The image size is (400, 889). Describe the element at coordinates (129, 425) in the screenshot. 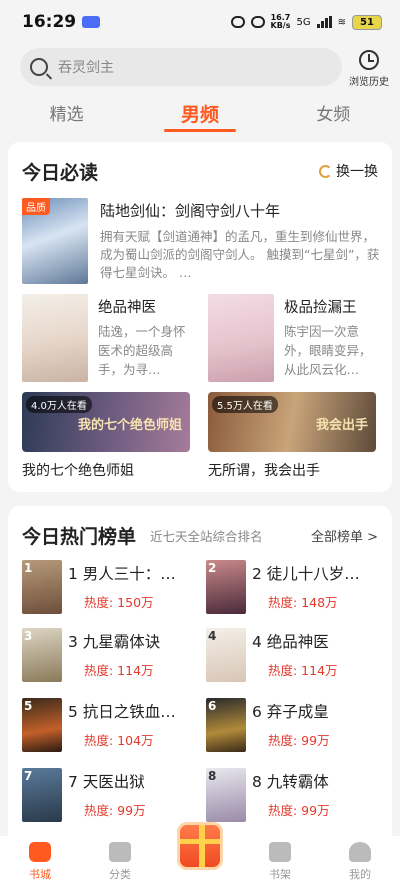

I see `banner-art-text: 我的七个绝色师姐` at that location.